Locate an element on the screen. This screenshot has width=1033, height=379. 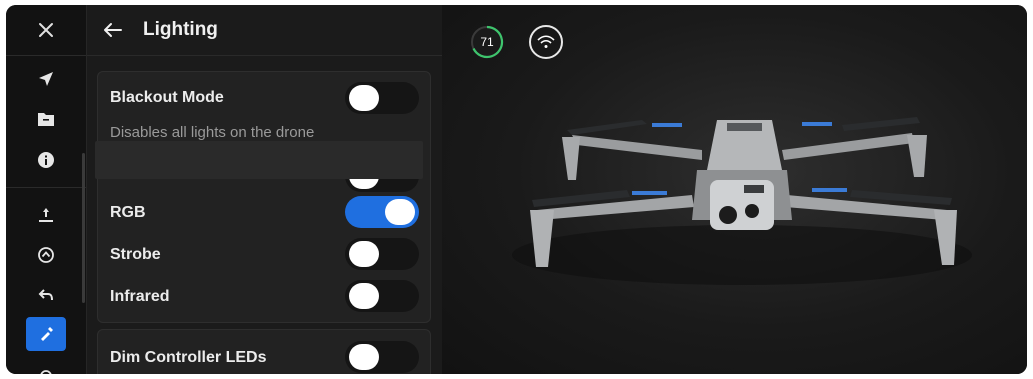
back-arrow-icon is located at coordinates (113, 30).